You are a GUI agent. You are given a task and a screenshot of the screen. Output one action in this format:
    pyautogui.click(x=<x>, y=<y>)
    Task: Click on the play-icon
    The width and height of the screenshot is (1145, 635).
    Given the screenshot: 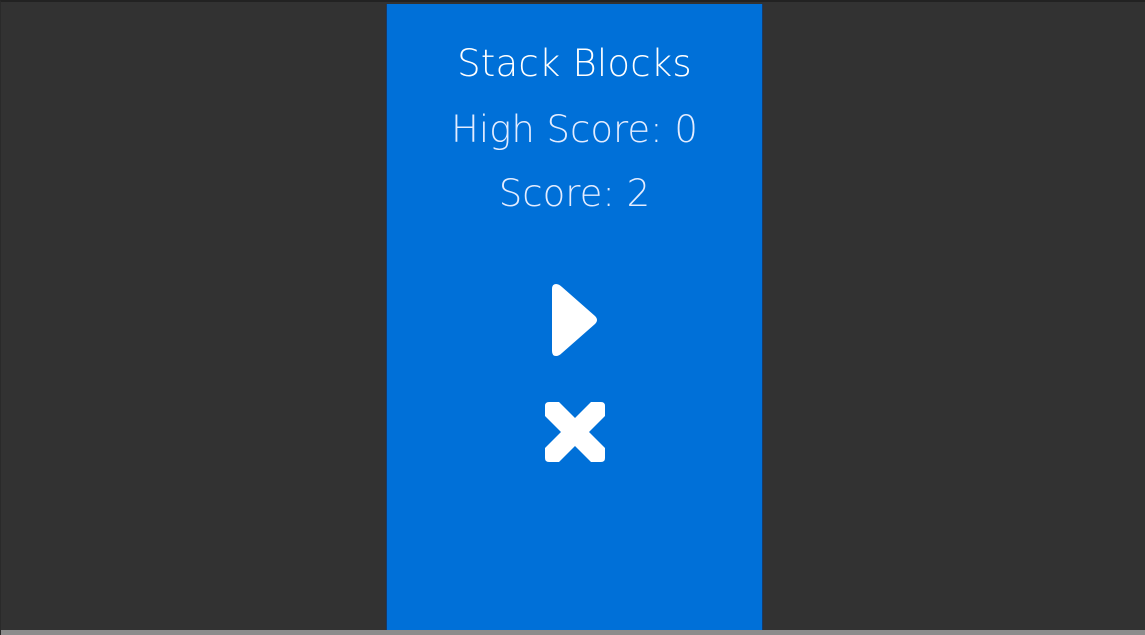 What is the action you would take?
    pyautogui.click(x=574, y=320)
    